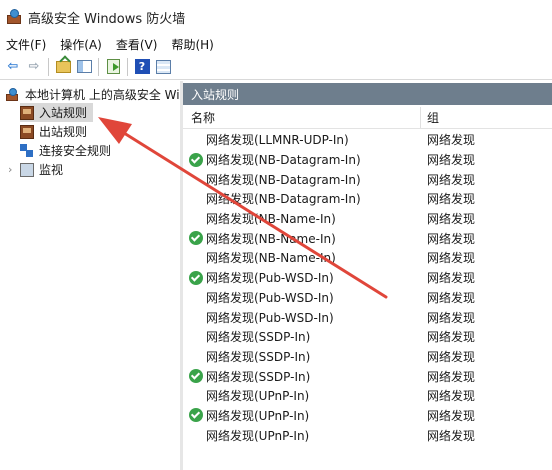 Image resolution: width=552 pixels, height=470 pixels. I want to click on up-folder-button, so click(63, 67).